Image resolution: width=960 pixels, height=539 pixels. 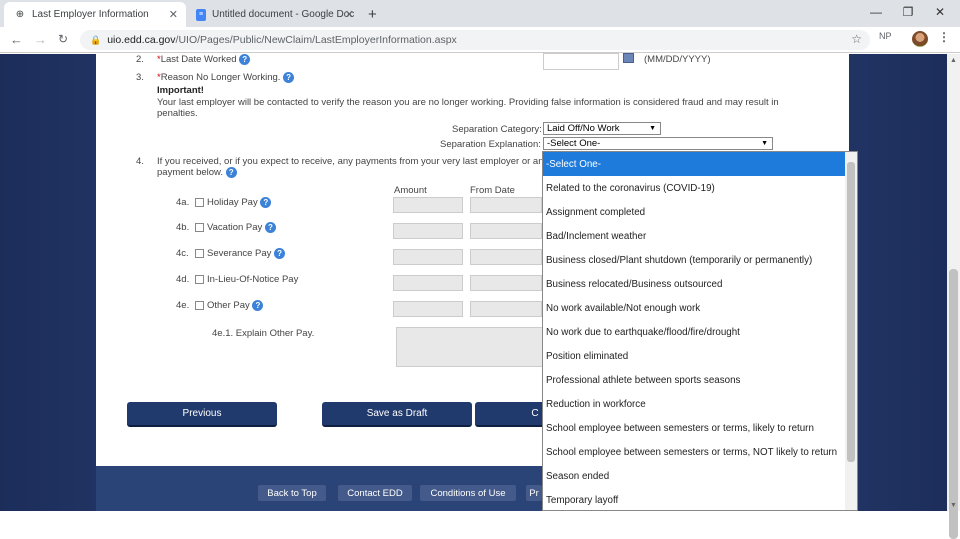 What do you see at coordinates (428, 309) in the screenshot?
I see `other-amount-input` at bounding box center [428, 309].